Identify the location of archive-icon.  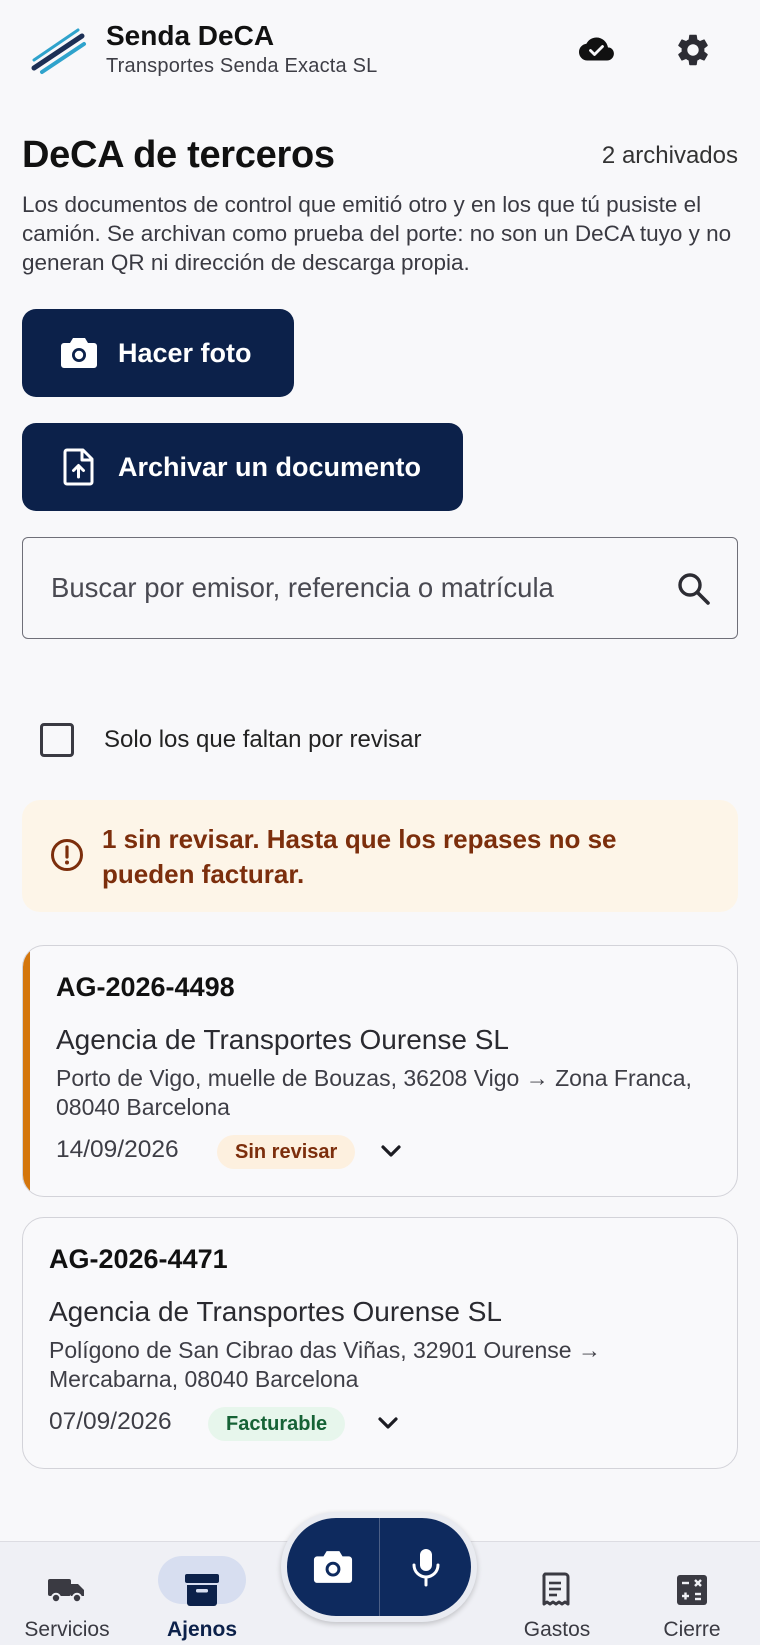
(202, 1590).